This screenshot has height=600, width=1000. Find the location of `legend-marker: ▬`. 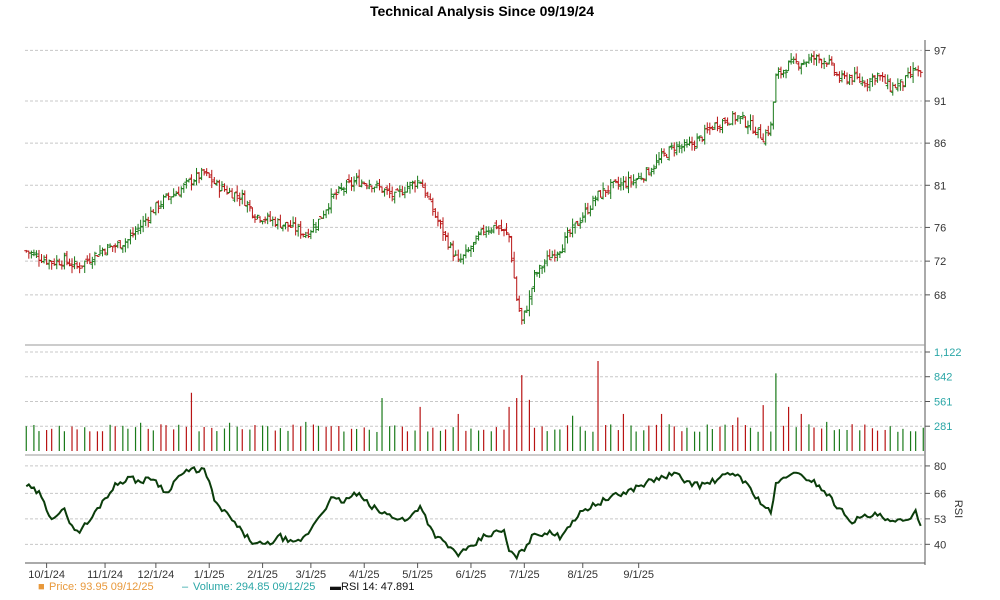

legend-marker: ▬ is located at coordinates (335, 587).